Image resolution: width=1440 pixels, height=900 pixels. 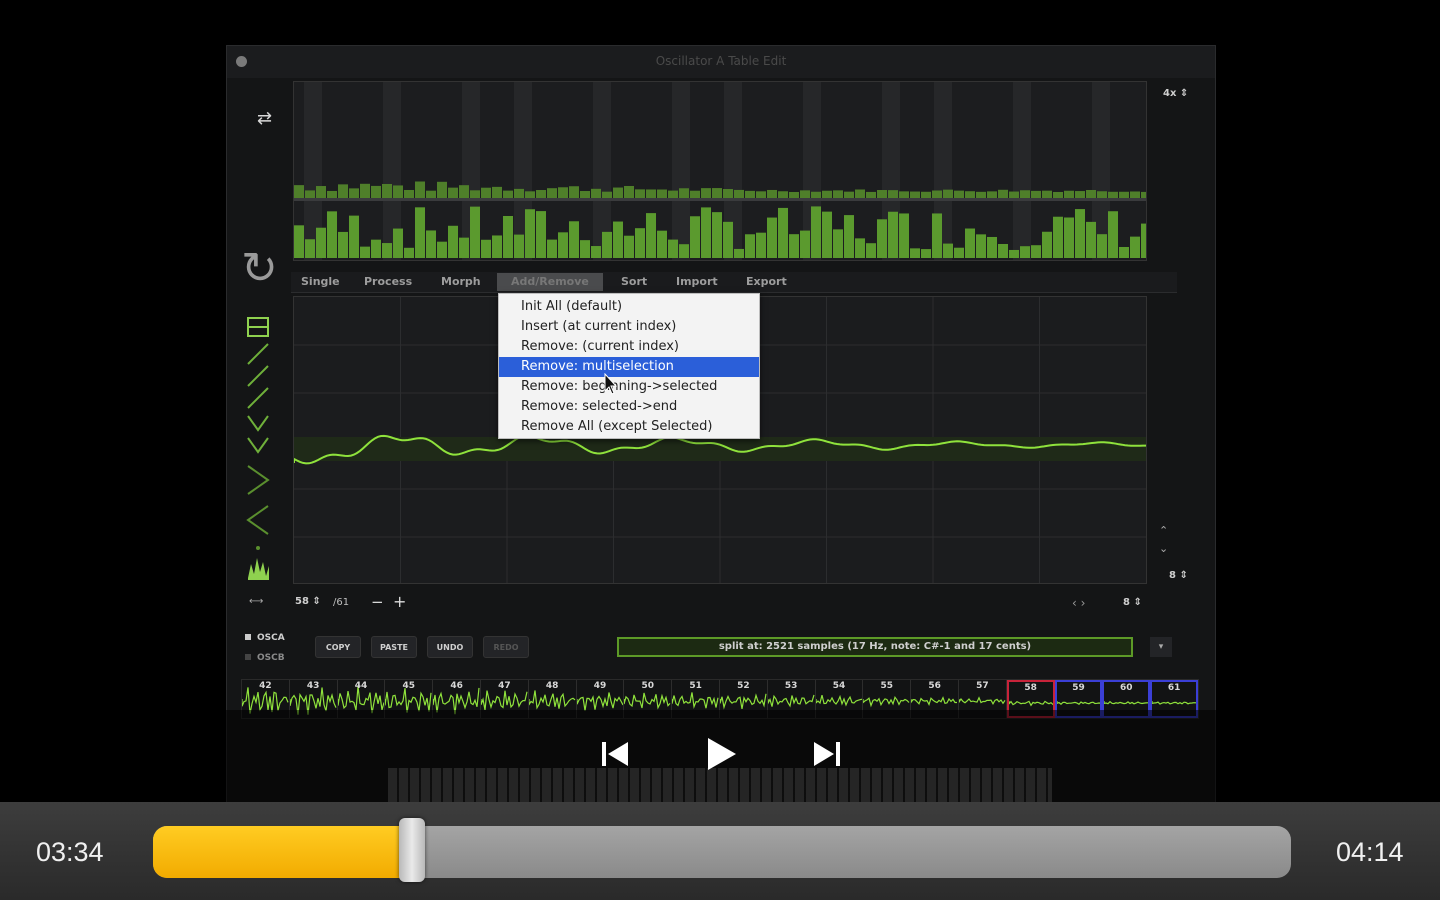 What do you see at coordinates (766, 281) in the screenshot?
I see `tab-export: Export` at bounding box center [766, 281].